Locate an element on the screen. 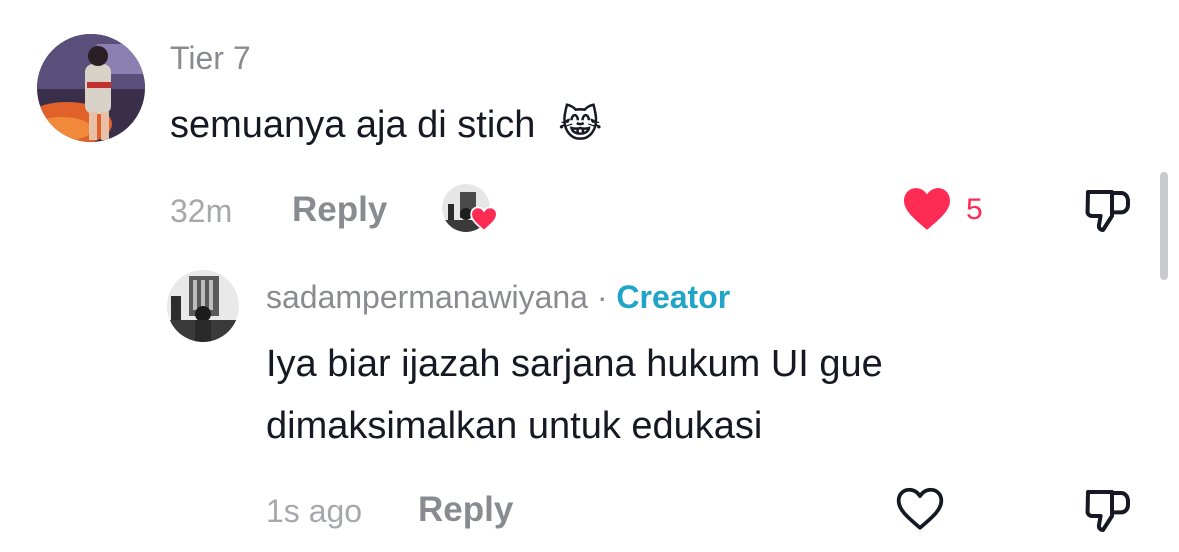 Image resolution: width=1179 pixels, height=552 pixels. comment-reply-button: Reply is located at coordinates (339, 210).